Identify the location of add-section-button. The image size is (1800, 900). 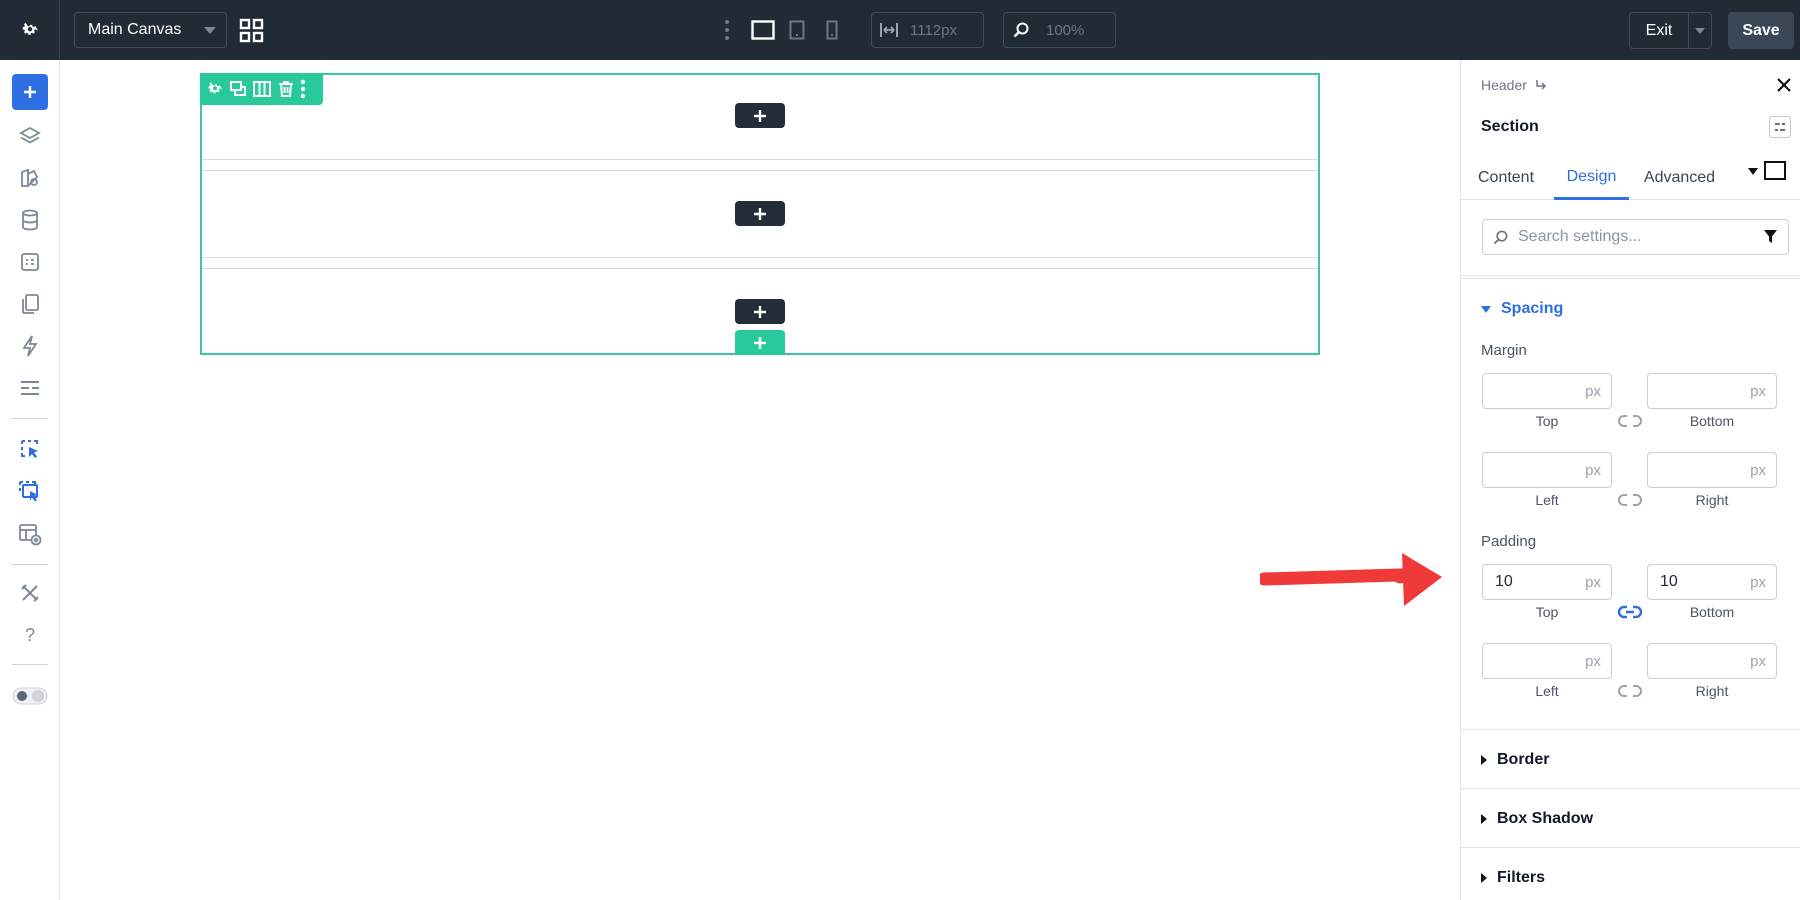
(760, 342).